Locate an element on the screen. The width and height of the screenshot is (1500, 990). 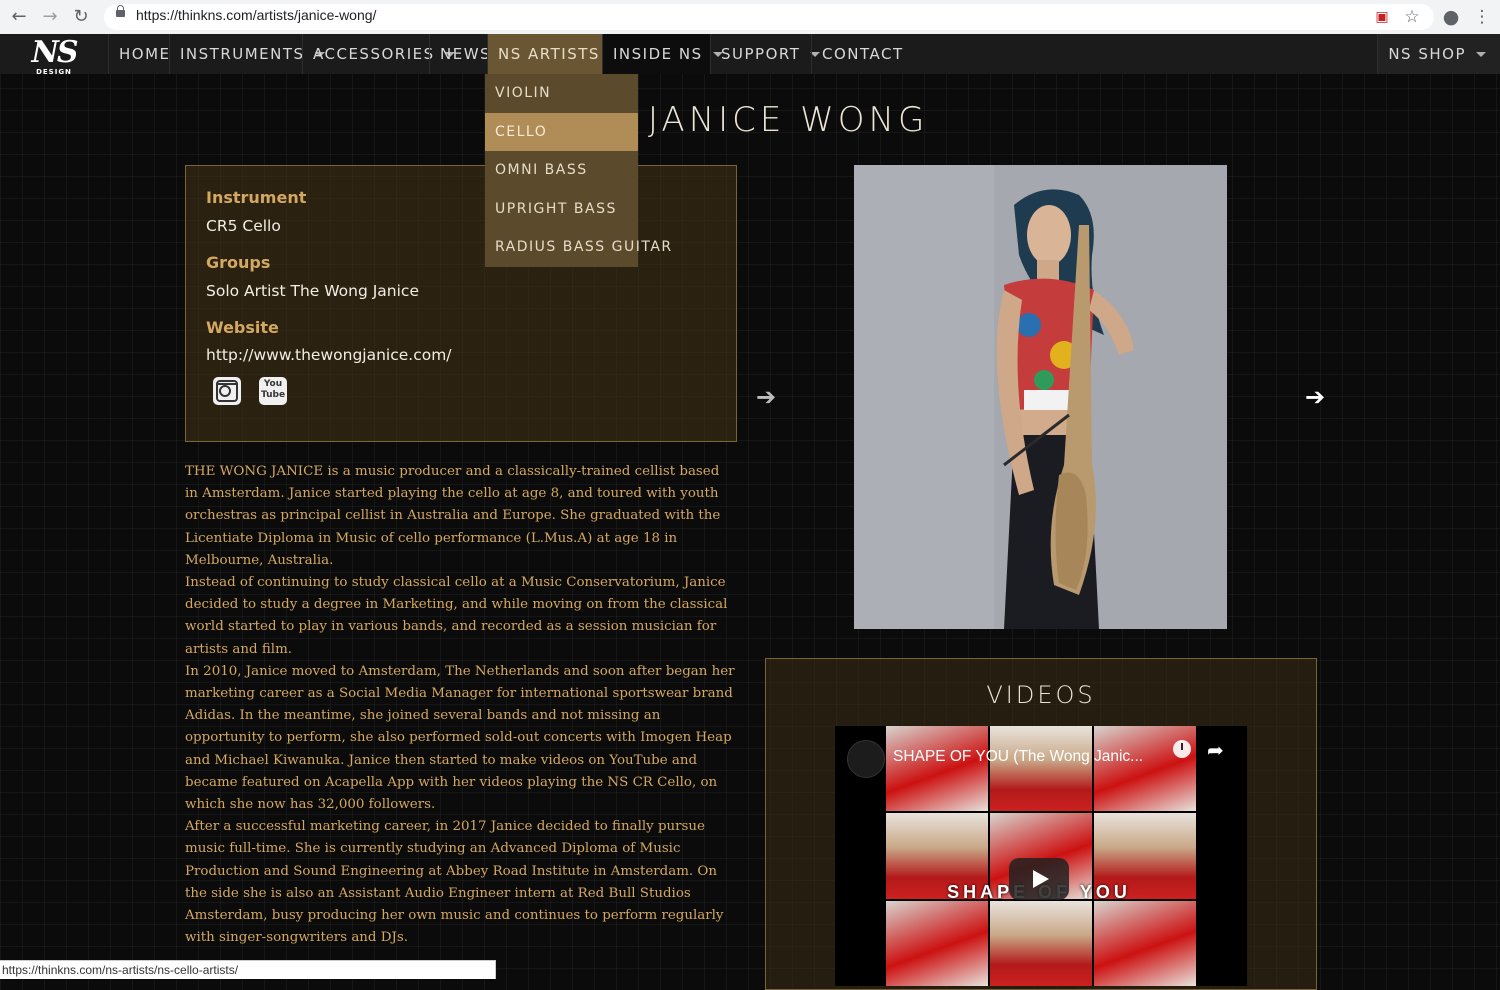
profile-icon: ● is located at coordinates (1451, 17).